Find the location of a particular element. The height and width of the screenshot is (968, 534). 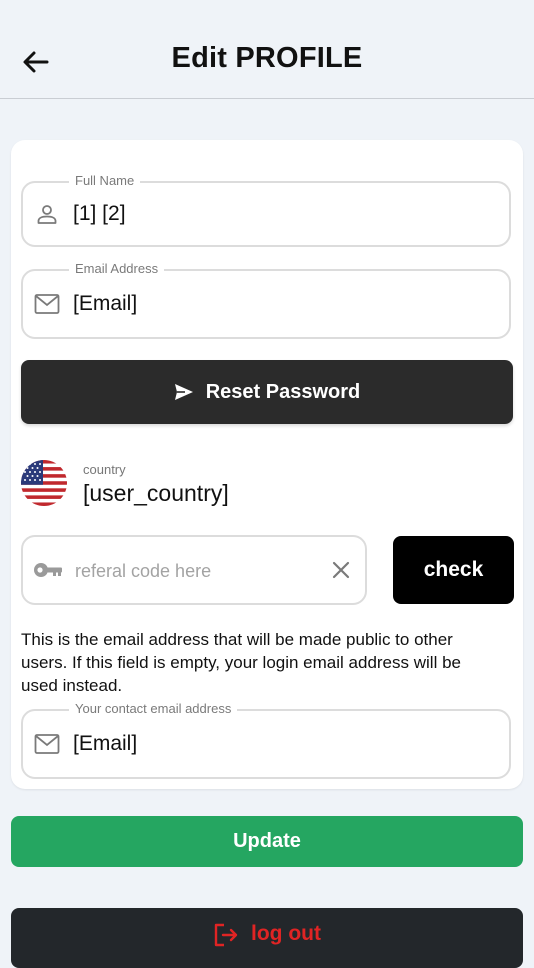

logout-button: log out is located at coordinates (267, 938).